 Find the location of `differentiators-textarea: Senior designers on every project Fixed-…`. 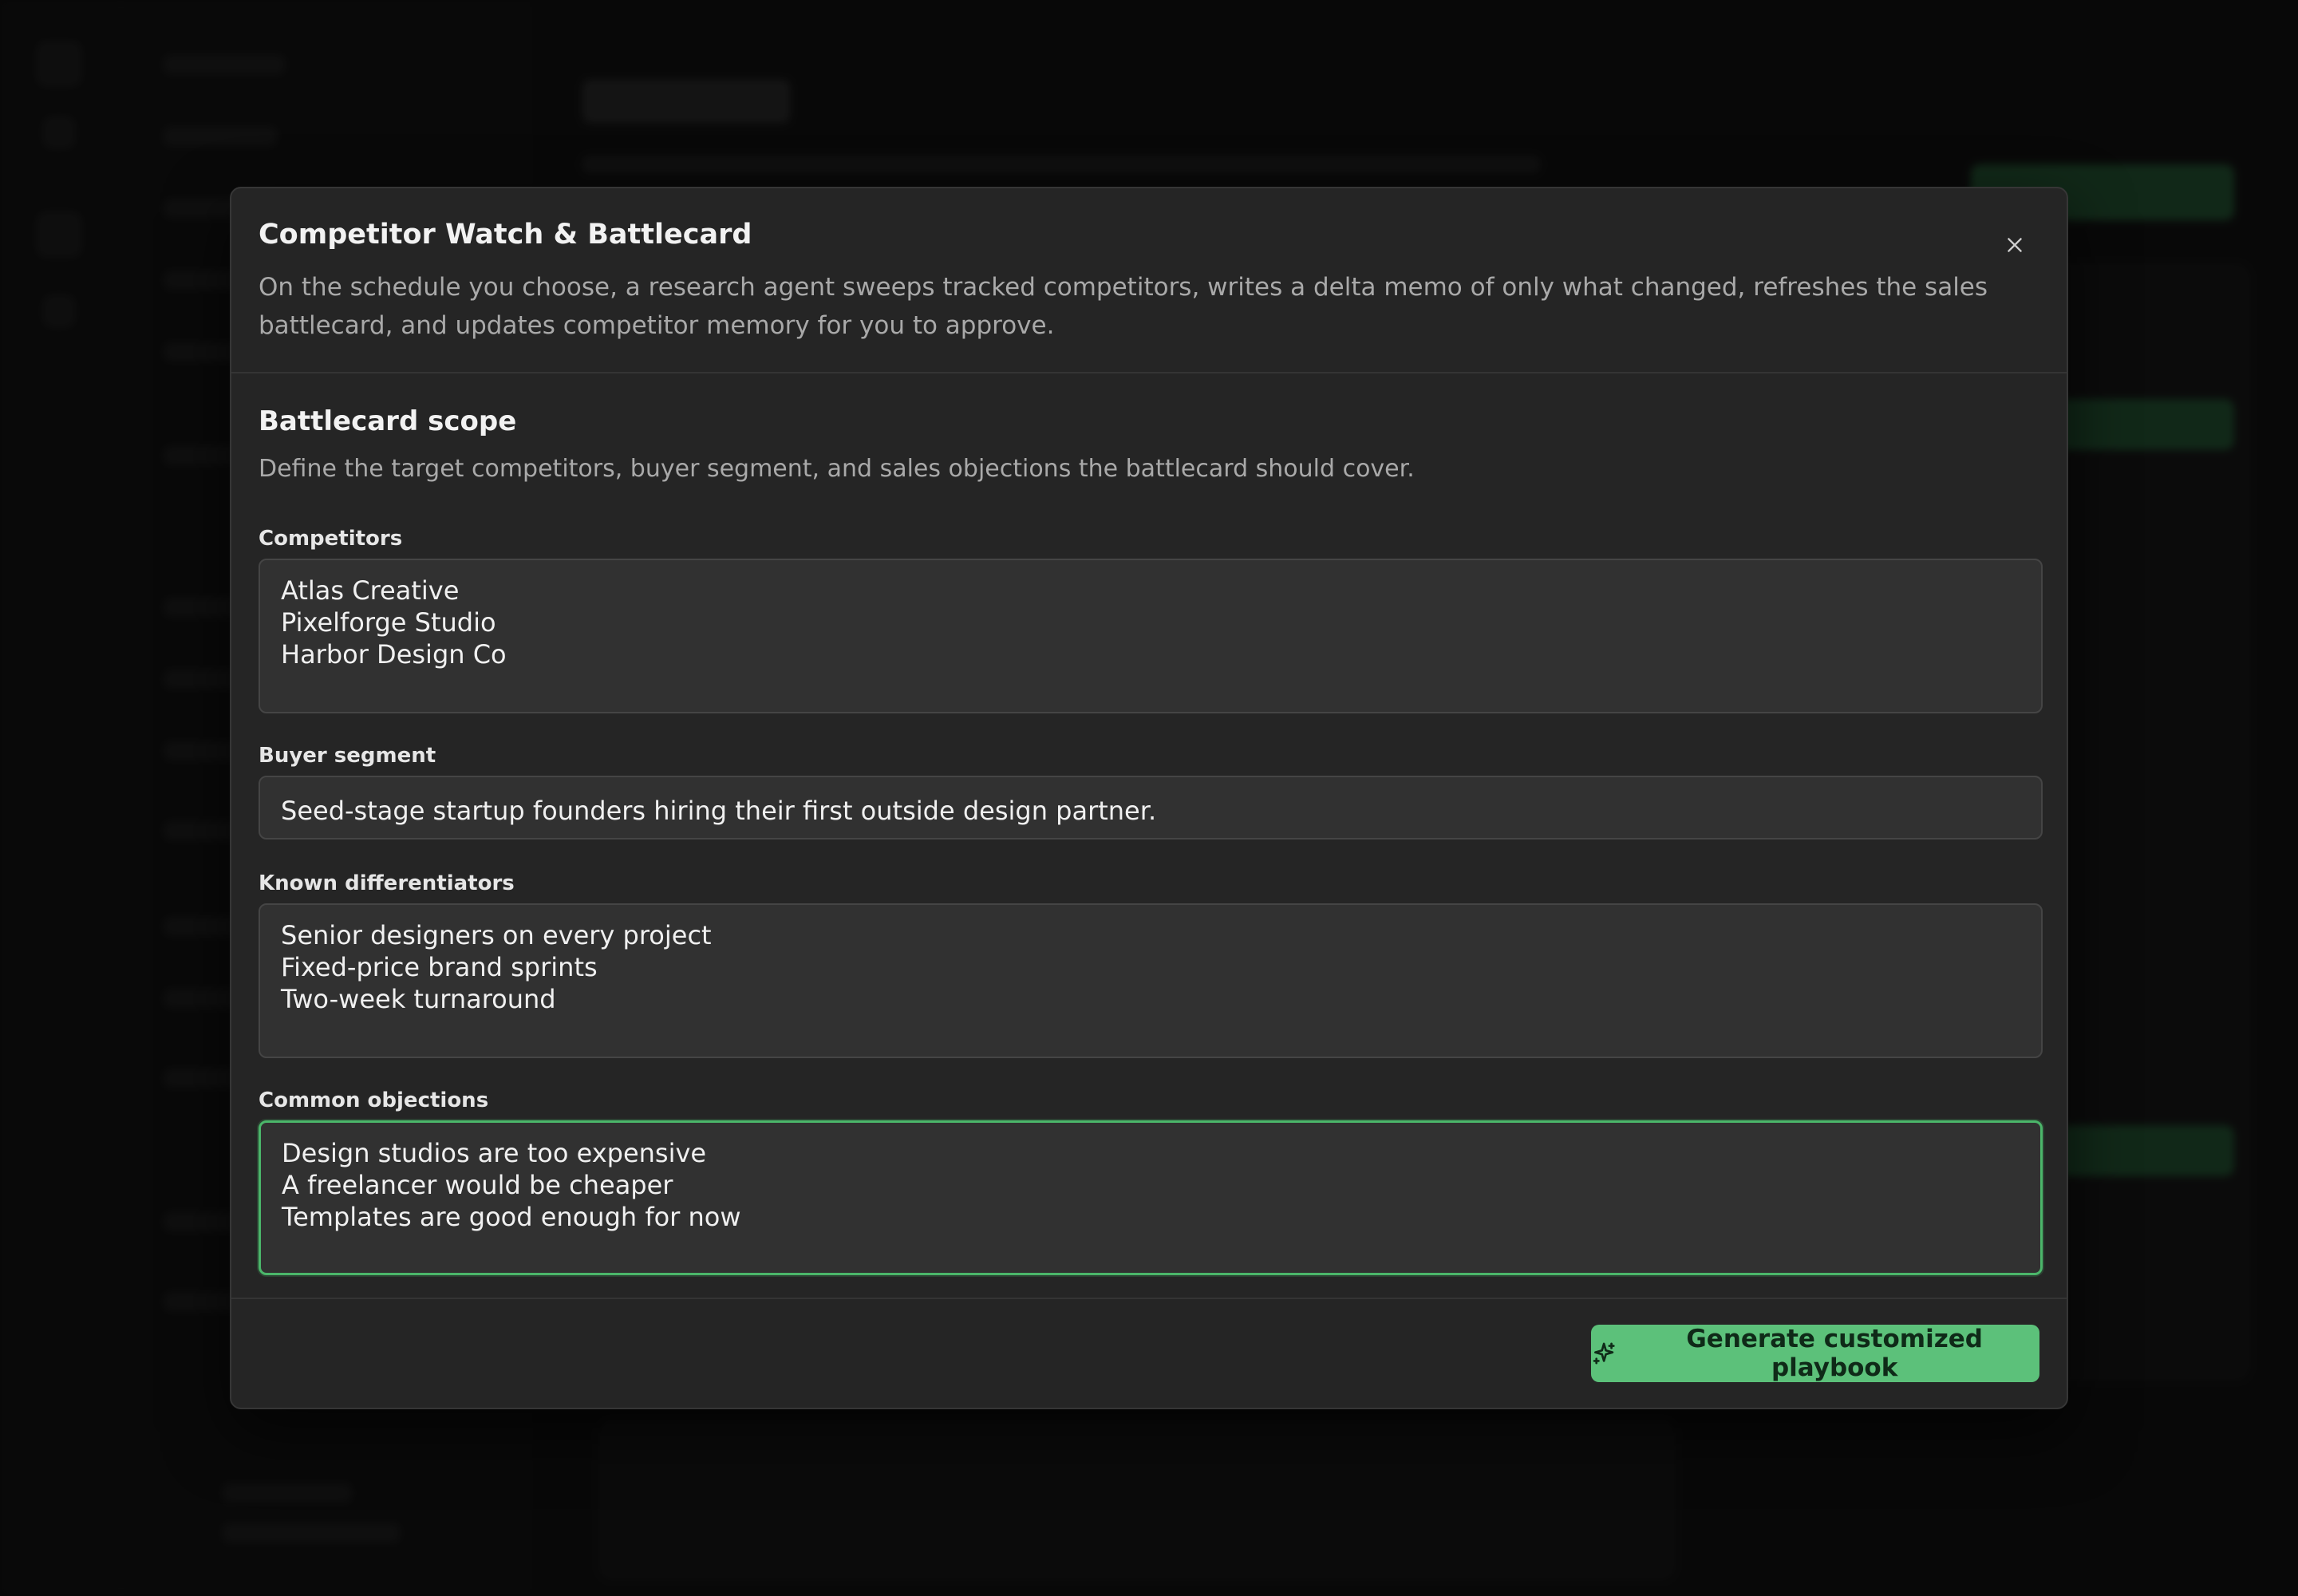

differentiators-textarea: Senior designers on every project Fixed-… is located at coordinates (1151, 980).